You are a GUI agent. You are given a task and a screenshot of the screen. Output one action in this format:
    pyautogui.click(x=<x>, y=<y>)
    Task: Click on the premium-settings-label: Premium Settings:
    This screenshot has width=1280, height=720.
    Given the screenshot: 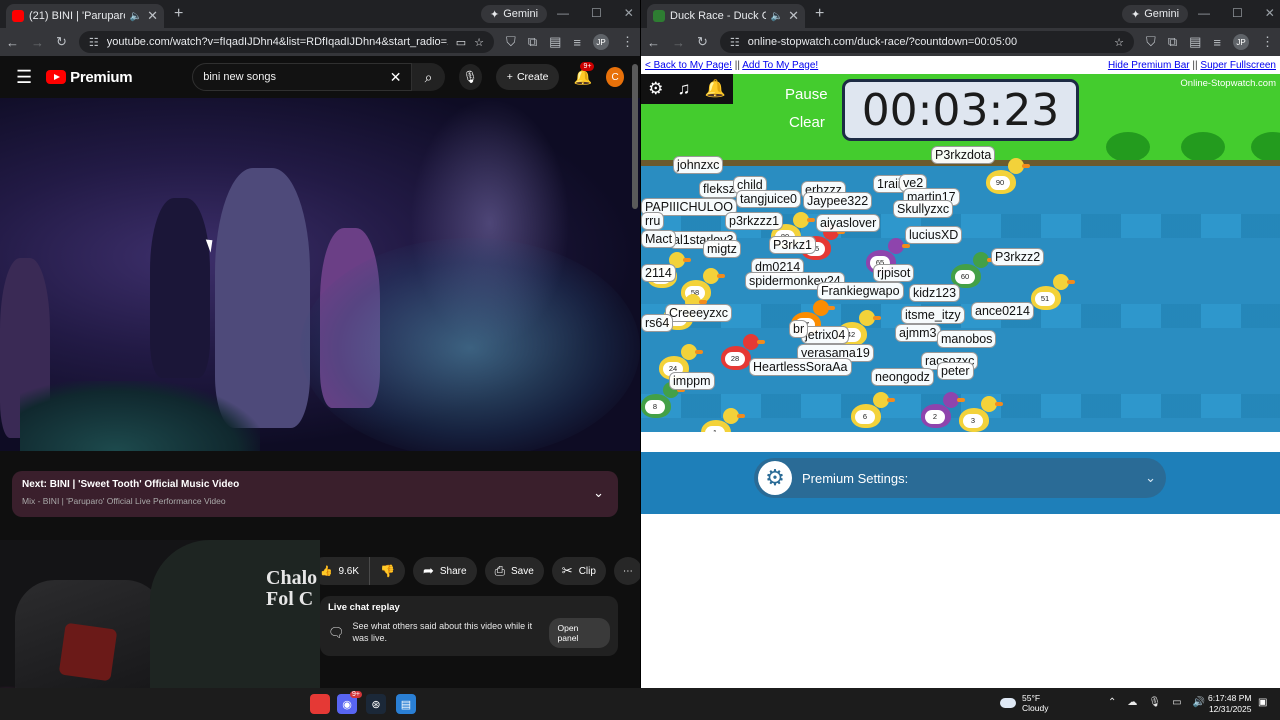 What is the action you would take?
    pyautogui.click(x=855, y=478)
    